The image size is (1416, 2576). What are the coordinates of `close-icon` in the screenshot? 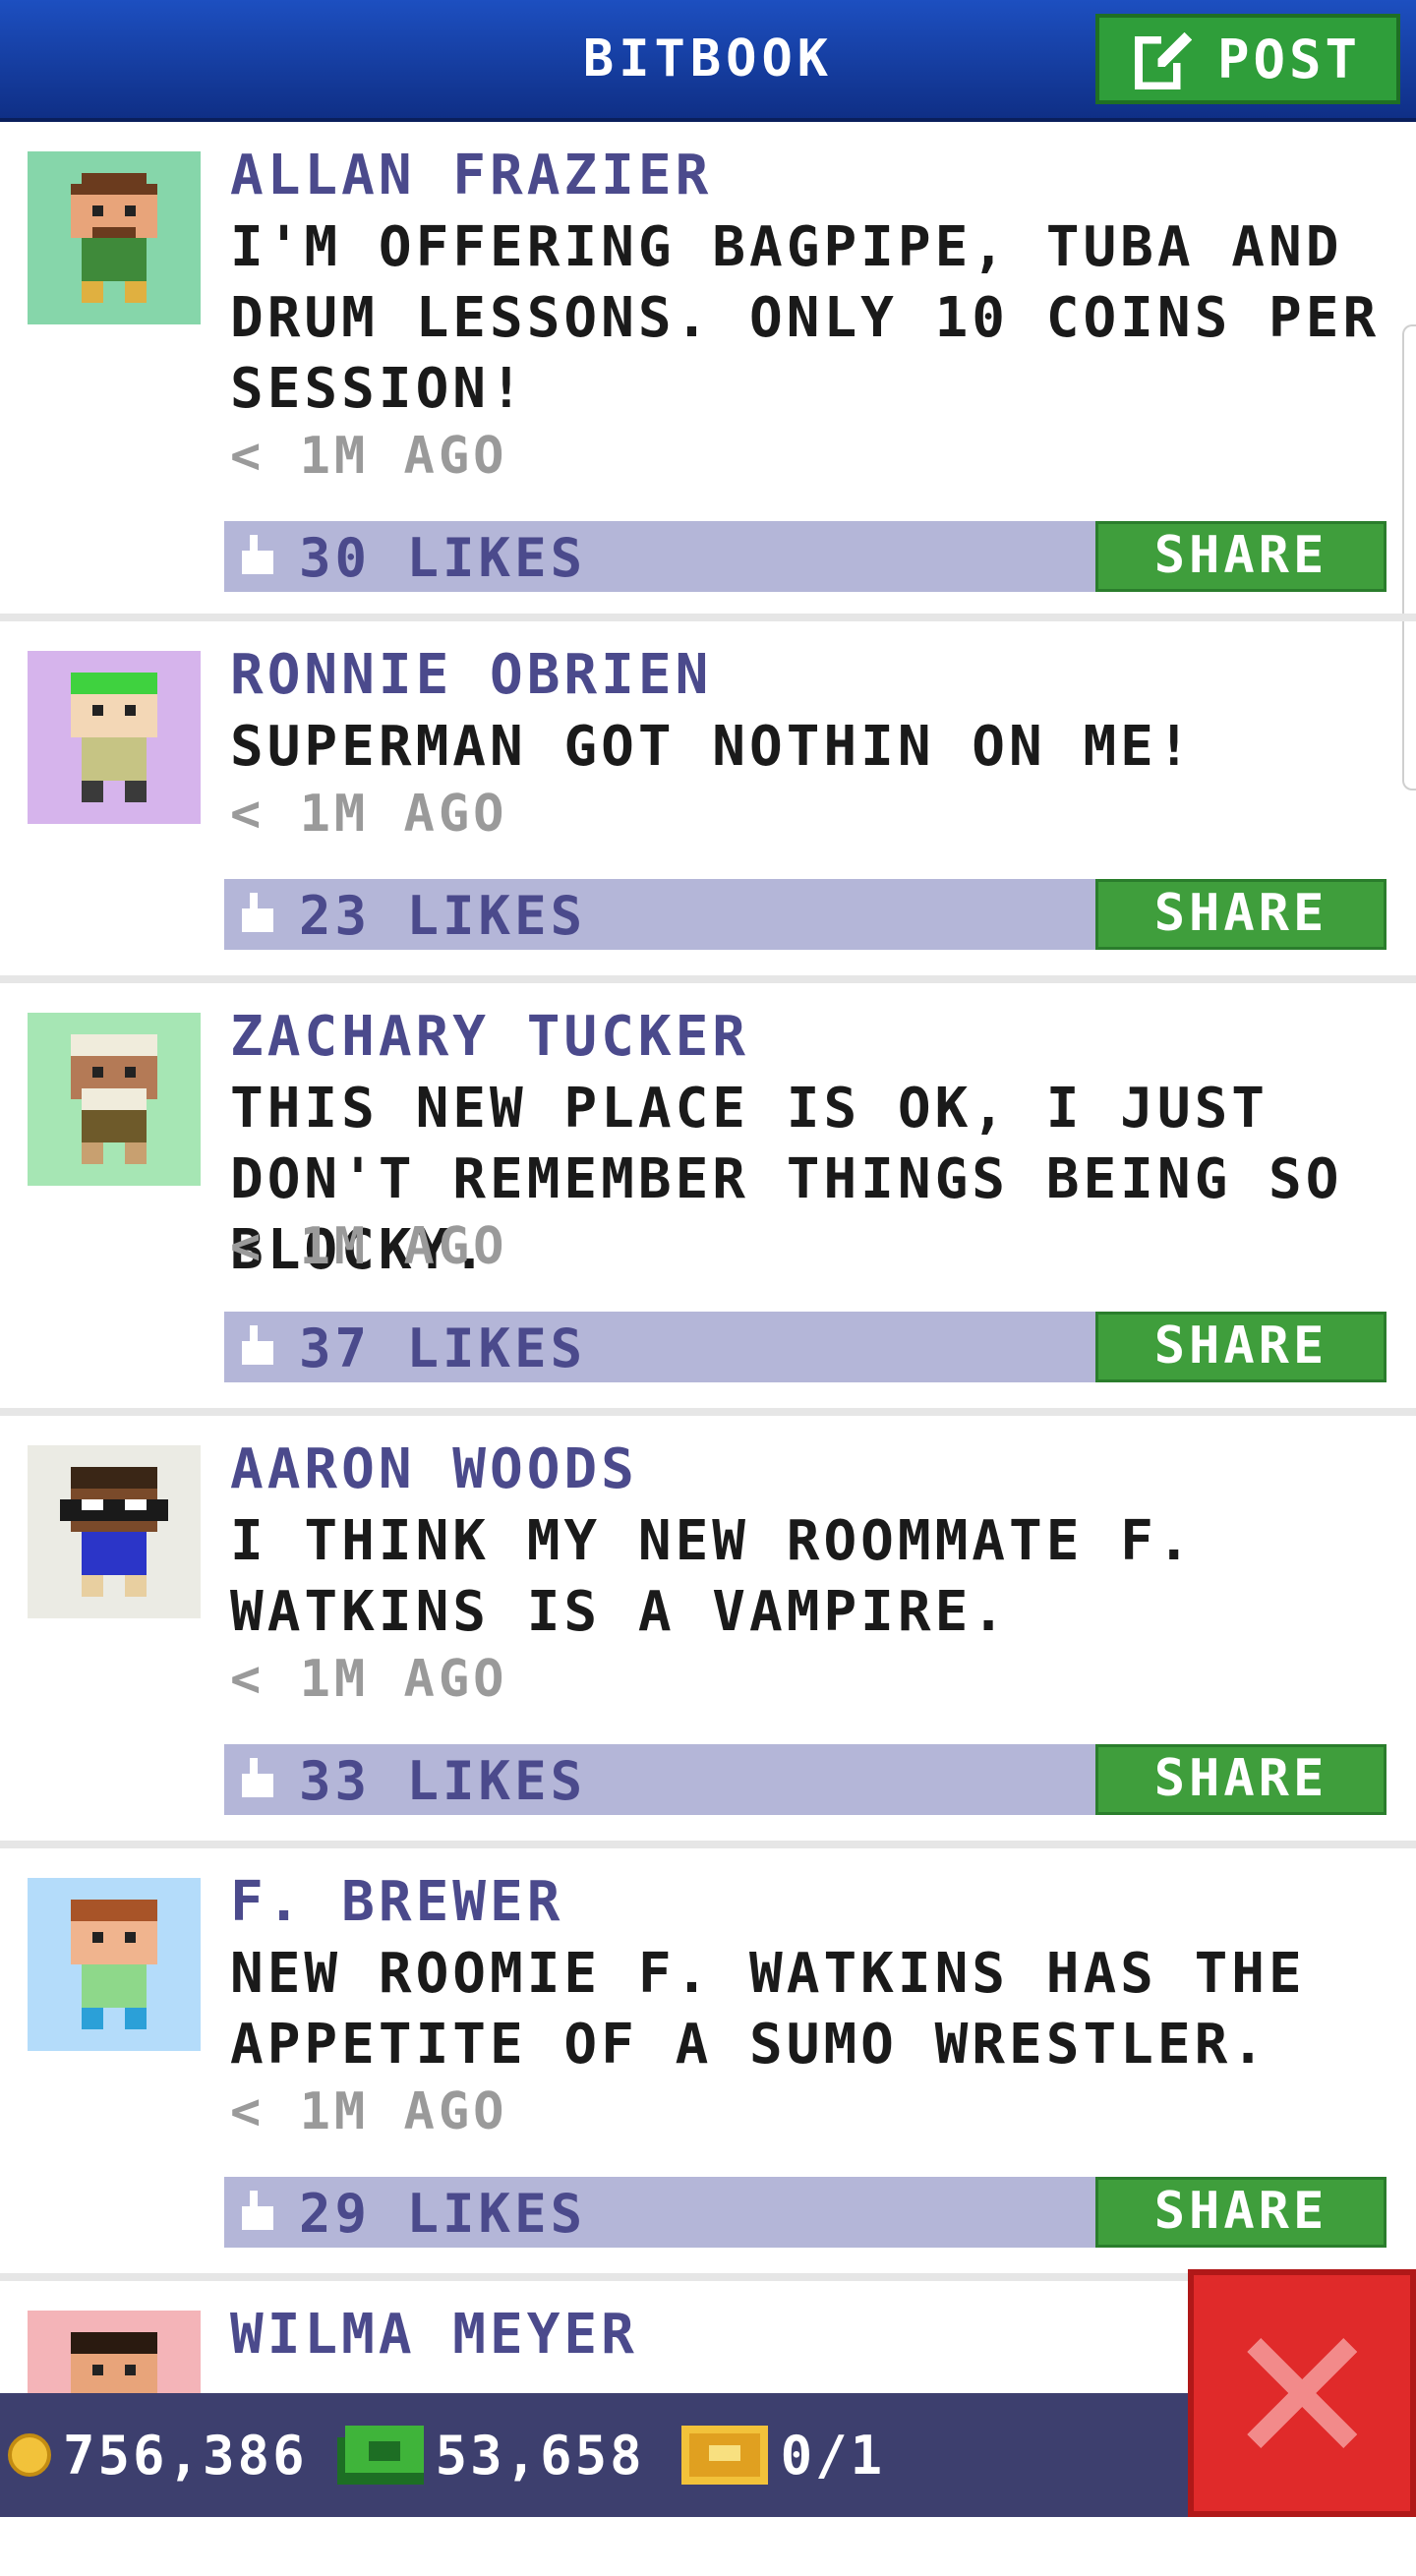 It's located at (1302, 2393).